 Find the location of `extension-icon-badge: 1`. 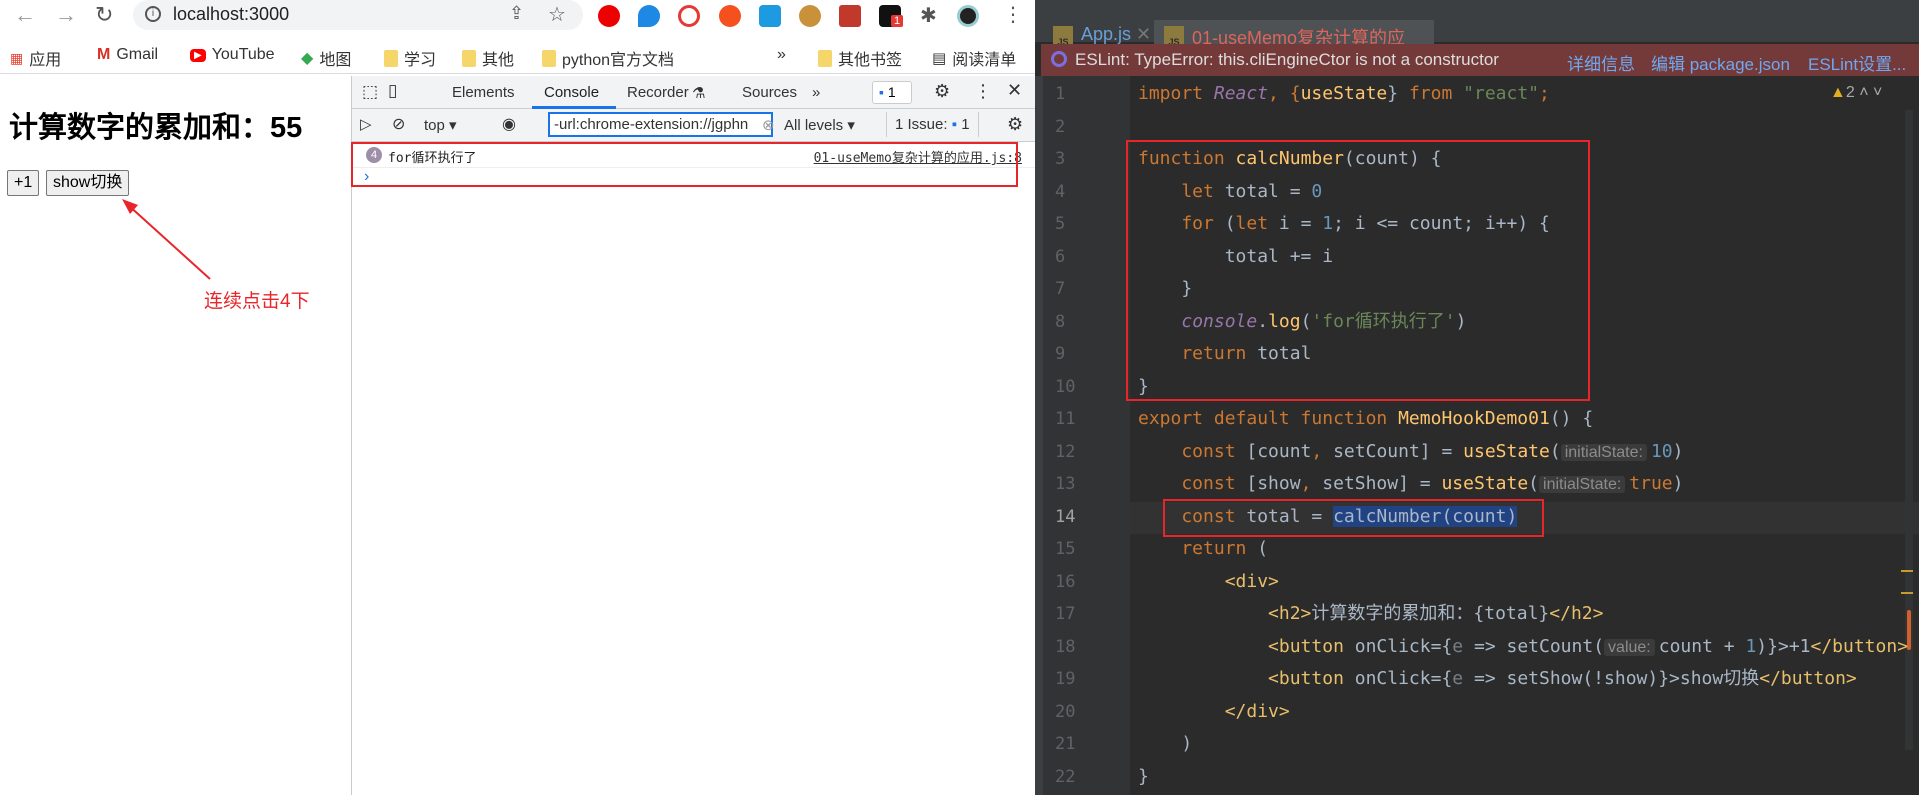

extension-icon-badge: 1 is located at coordinates (891, 16).